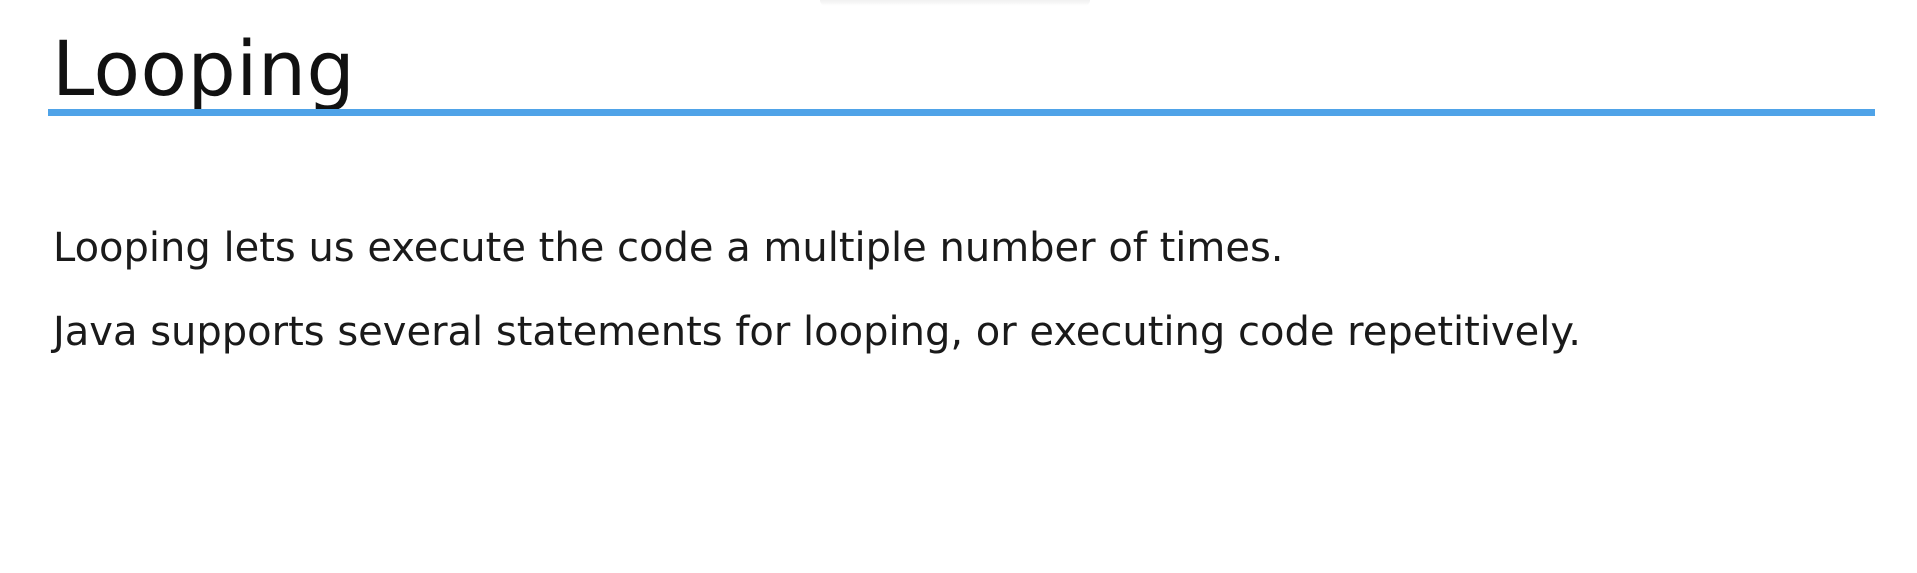  Describe the element at coordinates (961, 112) in the screenshot. I see `title-underline` at that location.